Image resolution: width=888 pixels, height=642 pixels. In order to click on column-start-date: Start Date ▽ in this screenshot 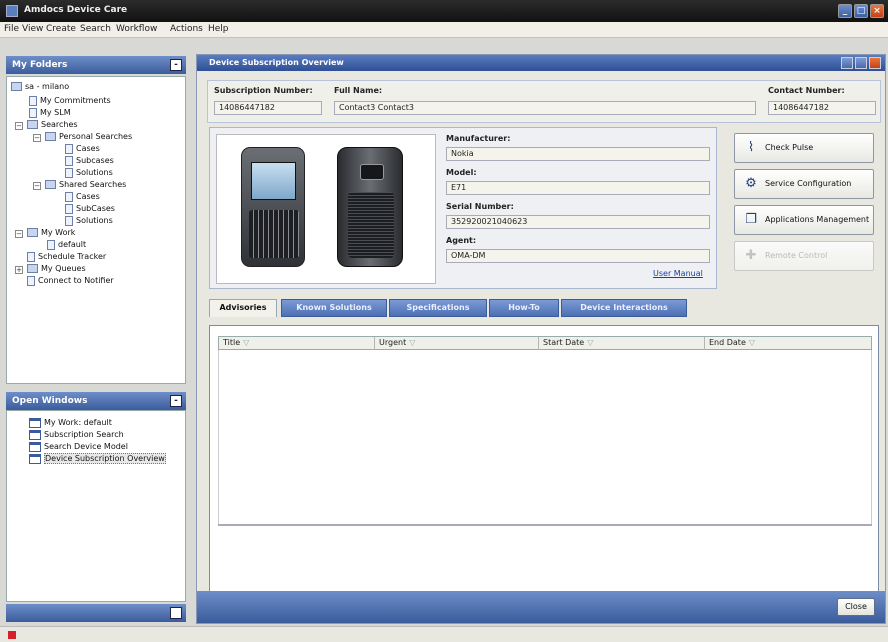, I will do `click(622, 344)`.